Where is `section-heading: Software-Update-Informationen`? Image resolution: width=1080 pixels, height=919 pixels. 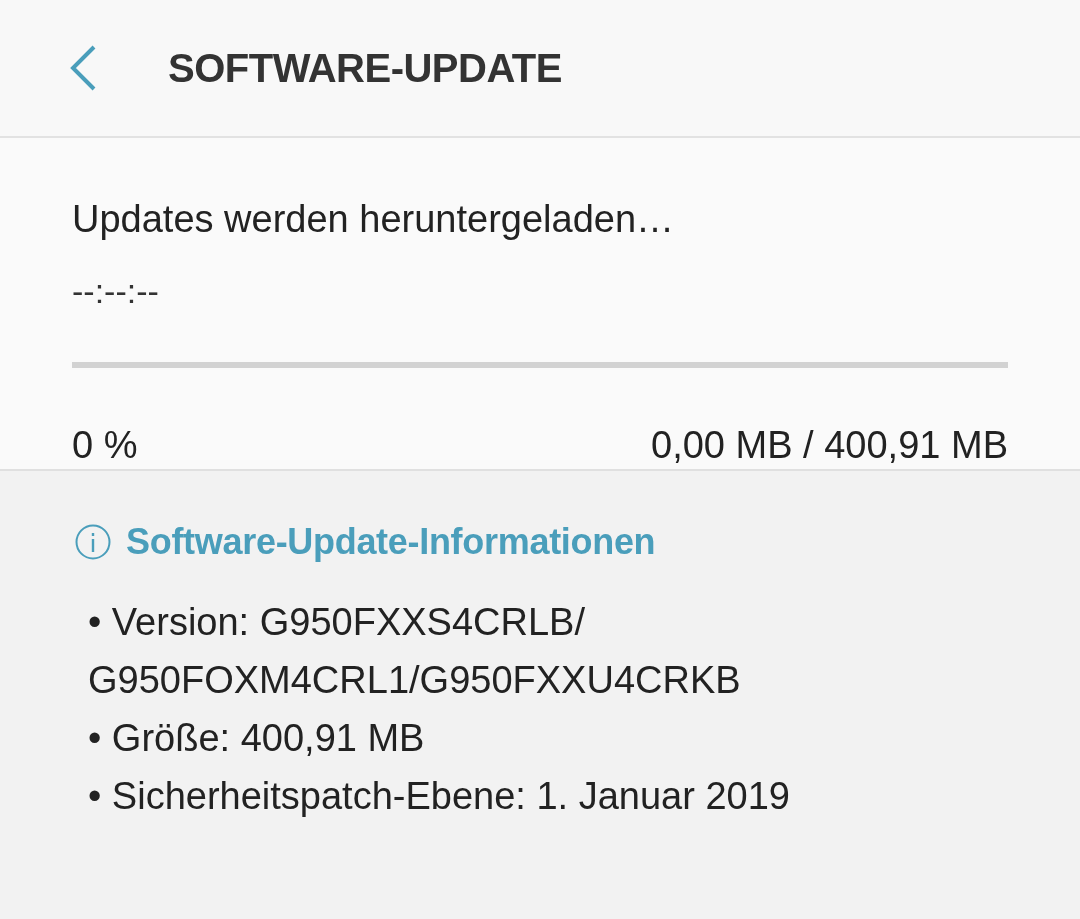
section-heading: Software-Update-Informationen is located at coordinates (391, 542).